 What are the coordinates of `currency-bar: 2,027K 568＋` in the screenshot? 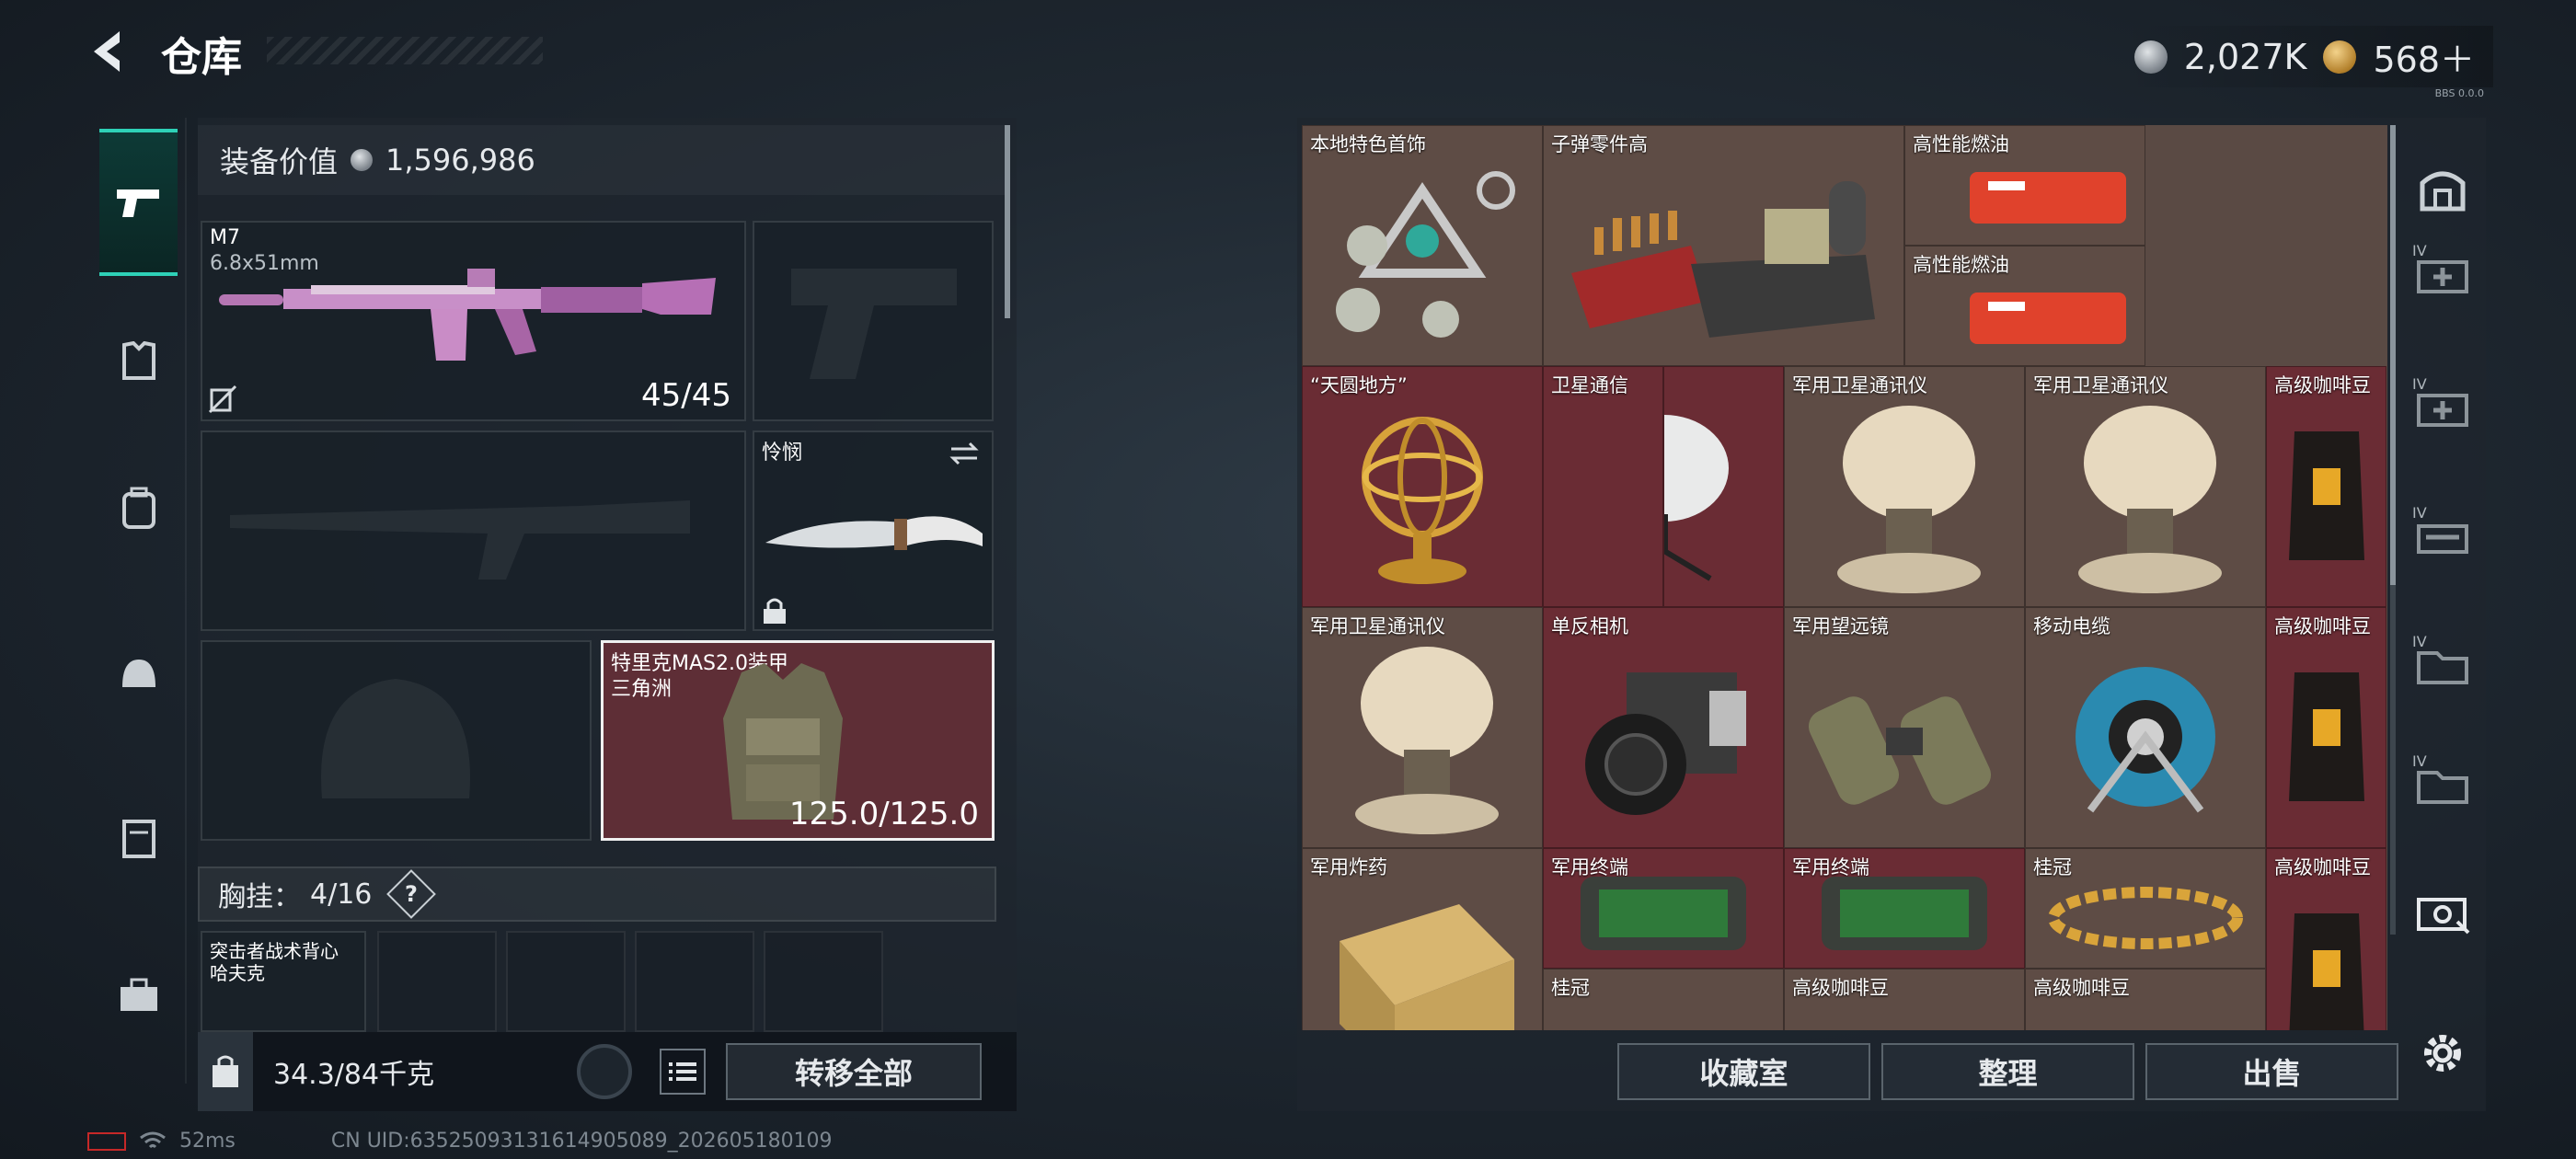 It's located at (2304, 56).